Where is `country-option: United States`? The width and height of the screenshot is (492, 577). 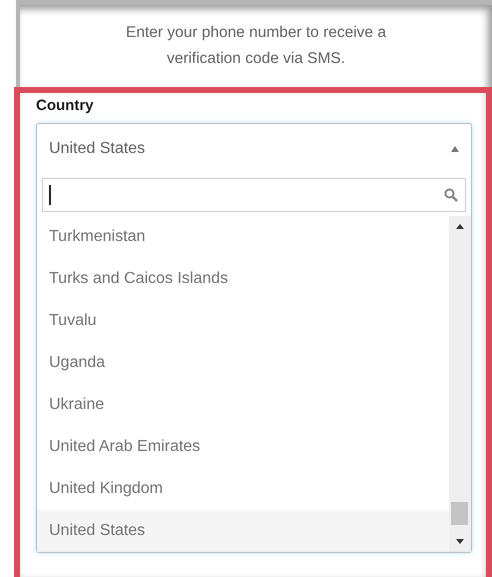
country-option: United States is located at coordinates (243, 531).